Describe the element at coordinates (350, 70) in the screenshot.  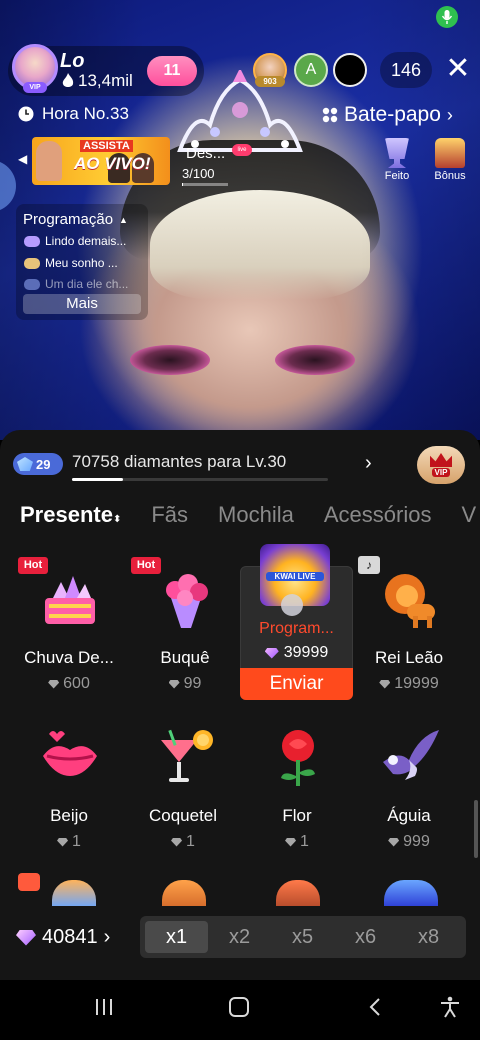
I see `viewer-avatar-black` at that location.